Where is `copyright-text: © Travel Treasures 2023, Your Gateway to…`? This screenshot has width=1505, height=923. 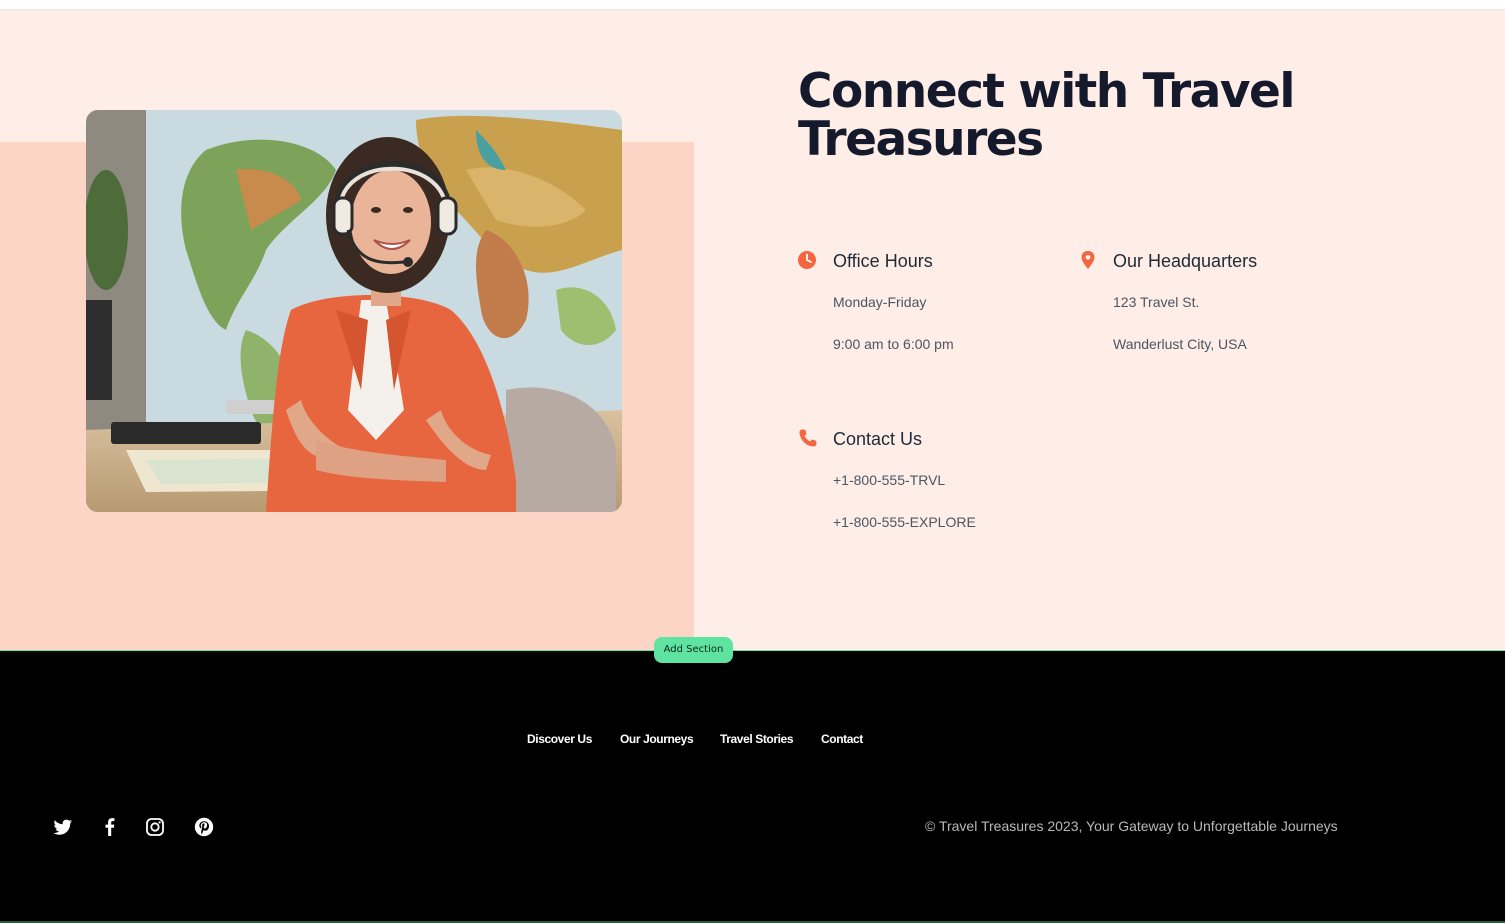
copyright-text: © Travel Treasures 2023, Your Gateway to… is located at coordinates (1131, 826).